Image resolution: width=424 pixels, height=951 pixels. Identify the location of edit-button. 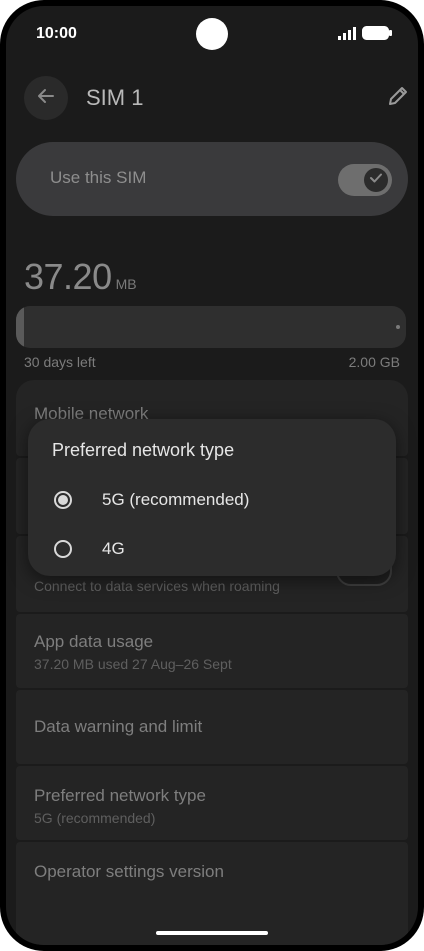
(398, 98).